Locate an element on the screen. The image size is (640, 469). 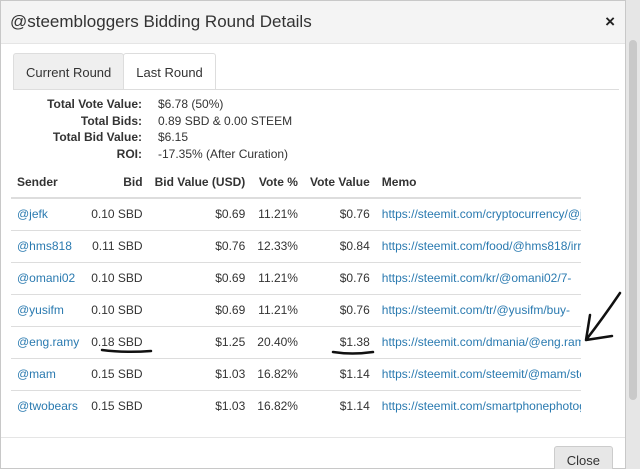
summary-row-total-bid-value: Total Bid Value: $6.15 is located at coordinates (152, 137).